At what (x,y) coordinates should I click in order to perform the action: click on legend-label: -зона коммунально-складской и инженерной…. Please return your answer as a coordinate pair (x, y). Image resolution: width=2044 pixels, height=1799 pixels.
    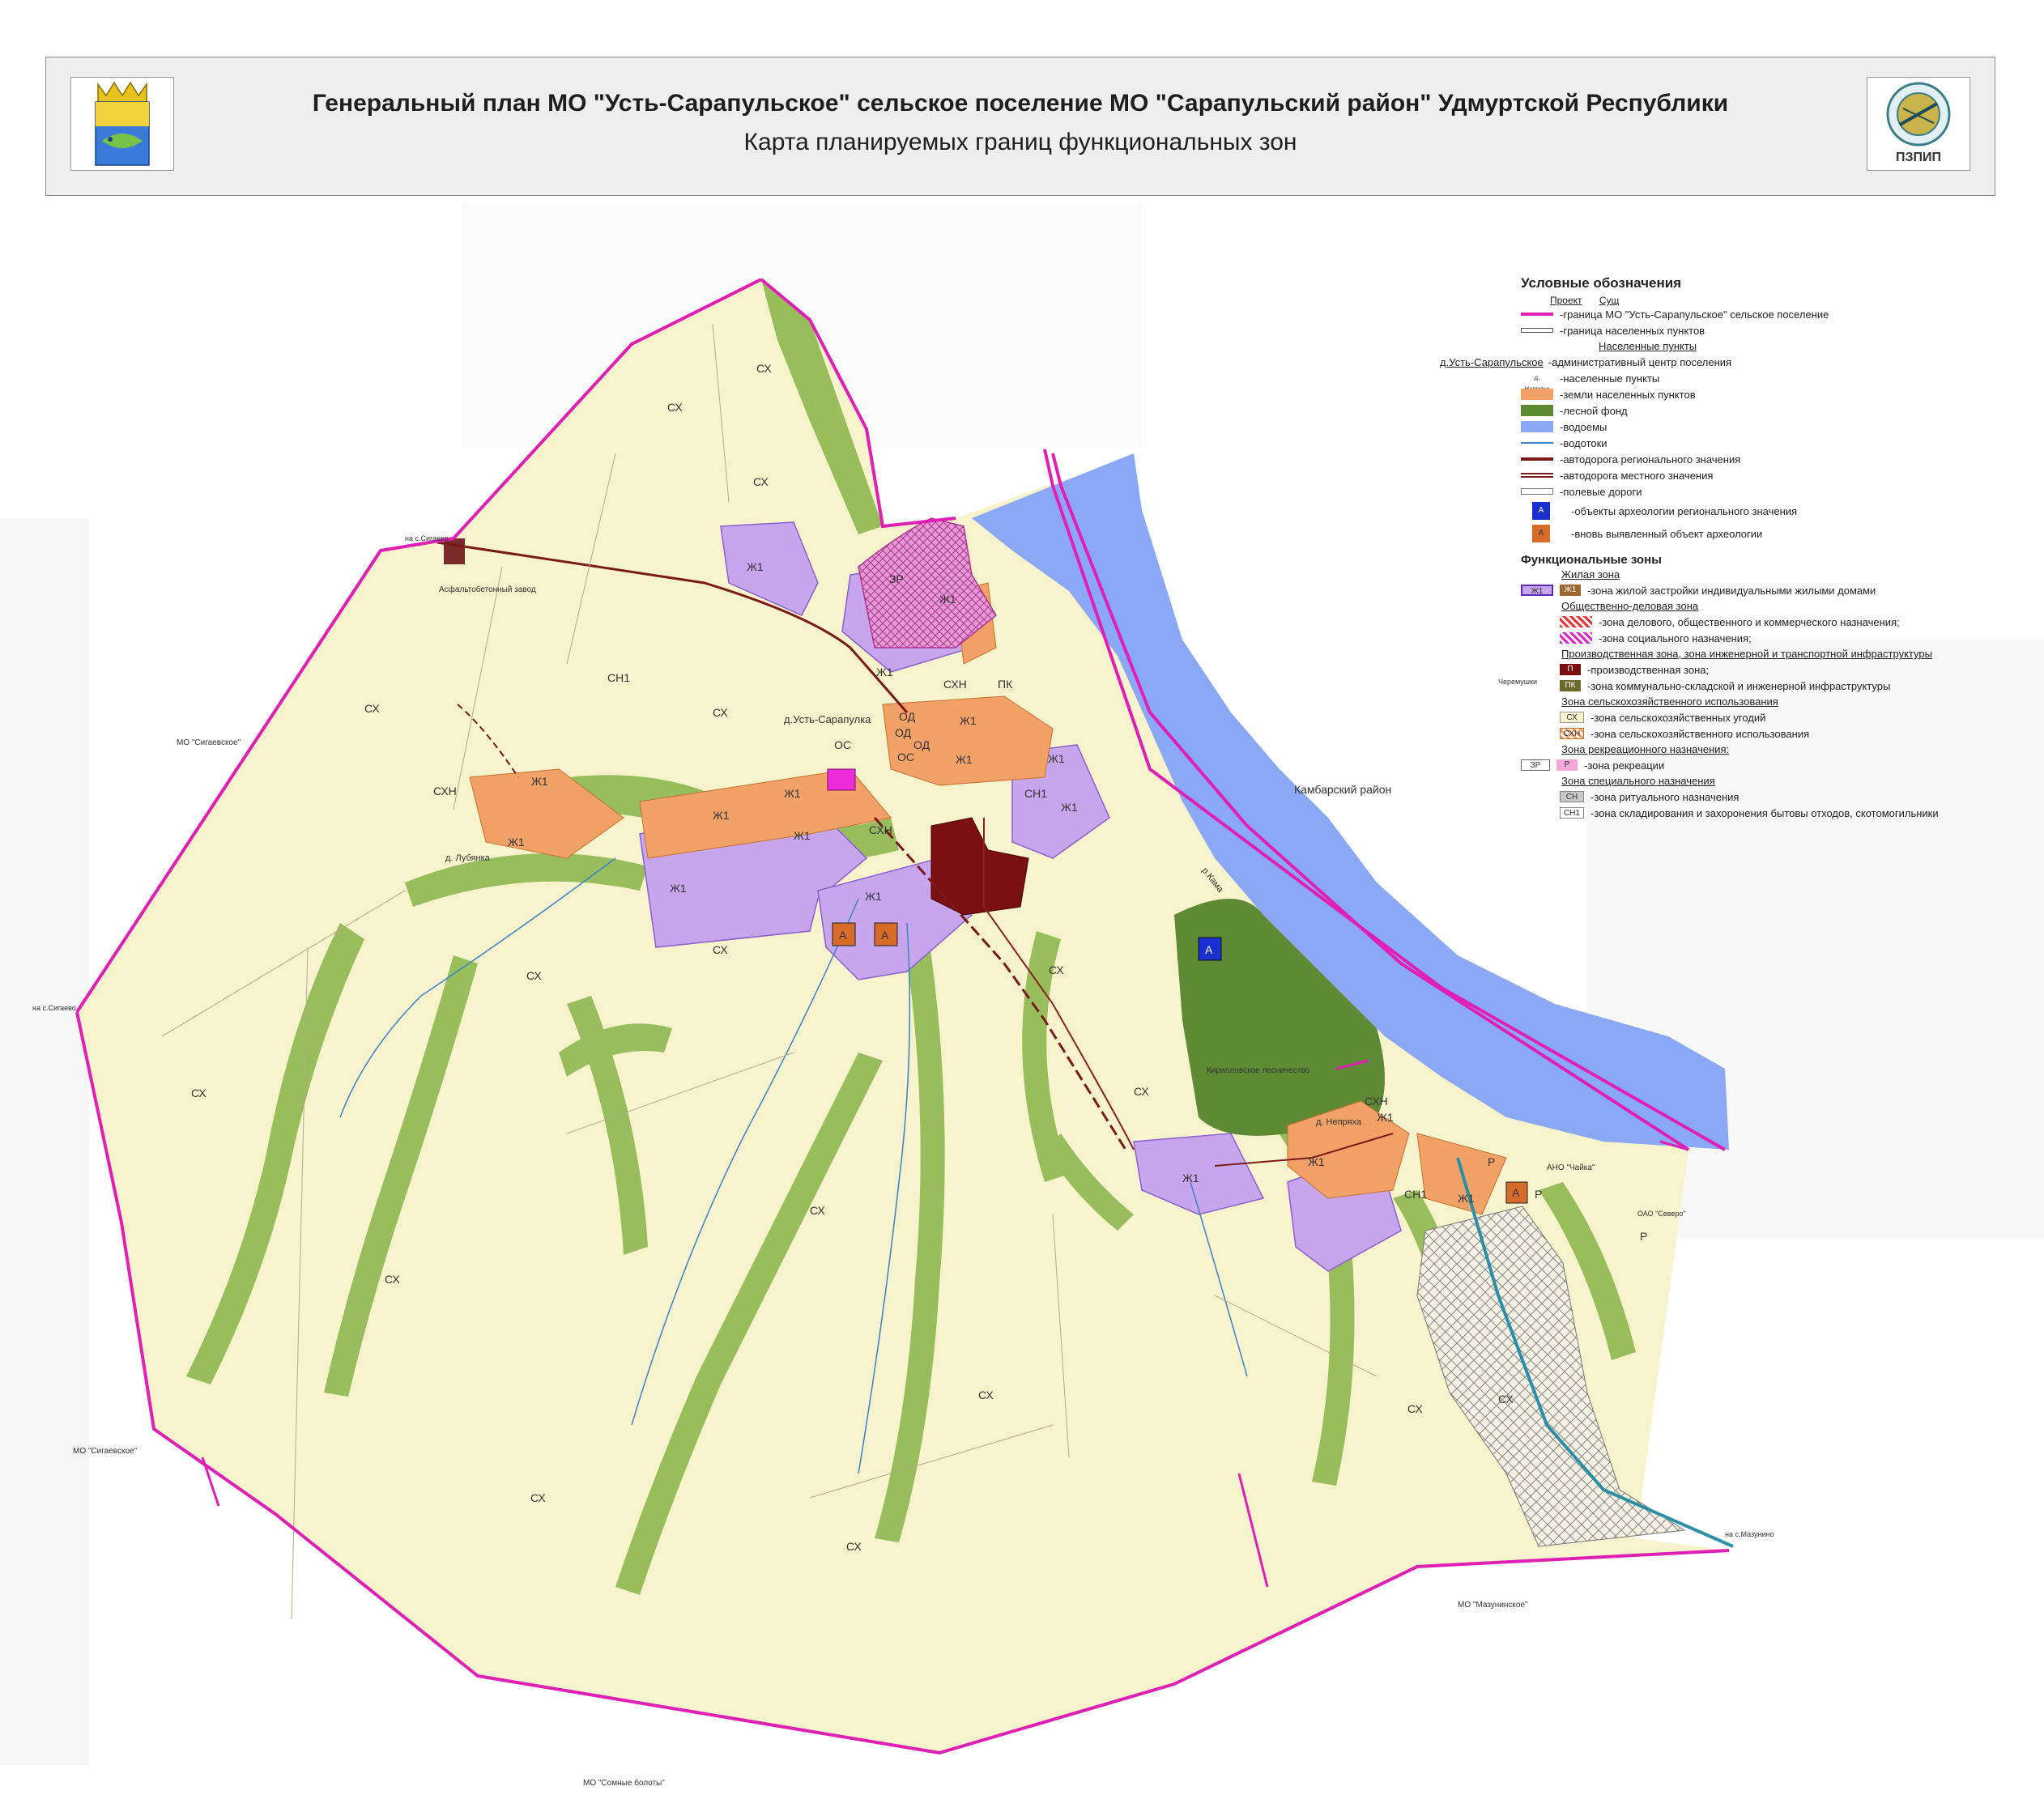
    Looking at the image, I should click on (1739, 685).